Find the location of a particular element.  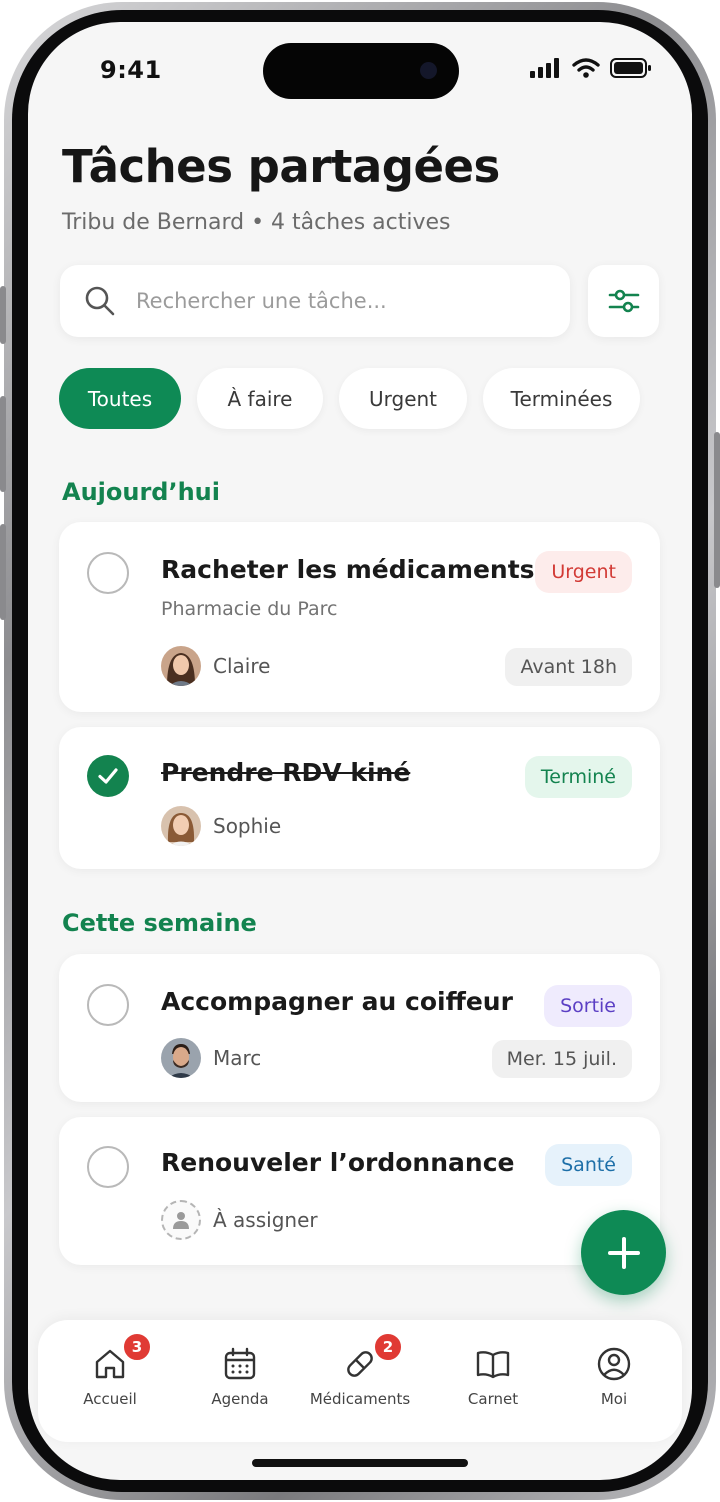

tab-label: Médicaments is located at coordinates (360, 1399).